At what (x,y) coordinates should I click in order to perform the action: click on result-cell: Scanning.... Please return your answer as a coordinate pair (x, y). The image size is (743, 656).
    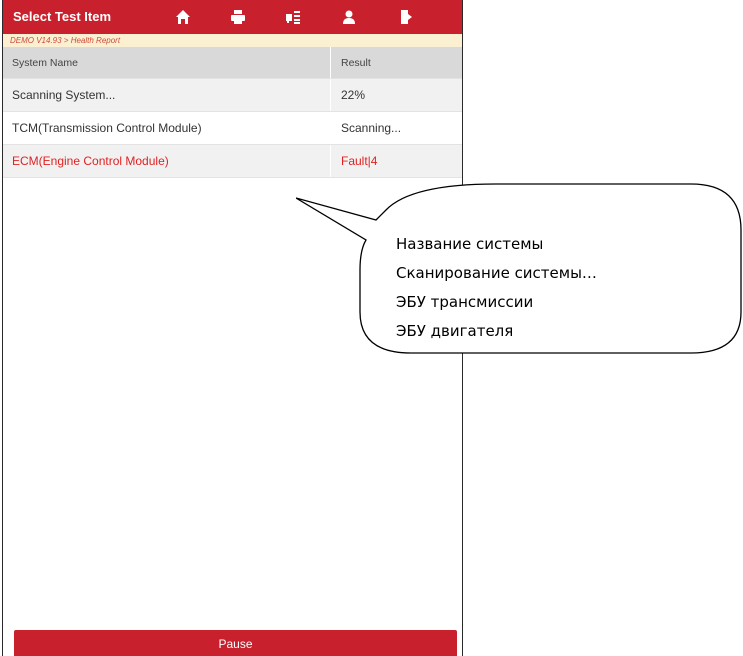
    Looking at the image, I should click on (396, 128).